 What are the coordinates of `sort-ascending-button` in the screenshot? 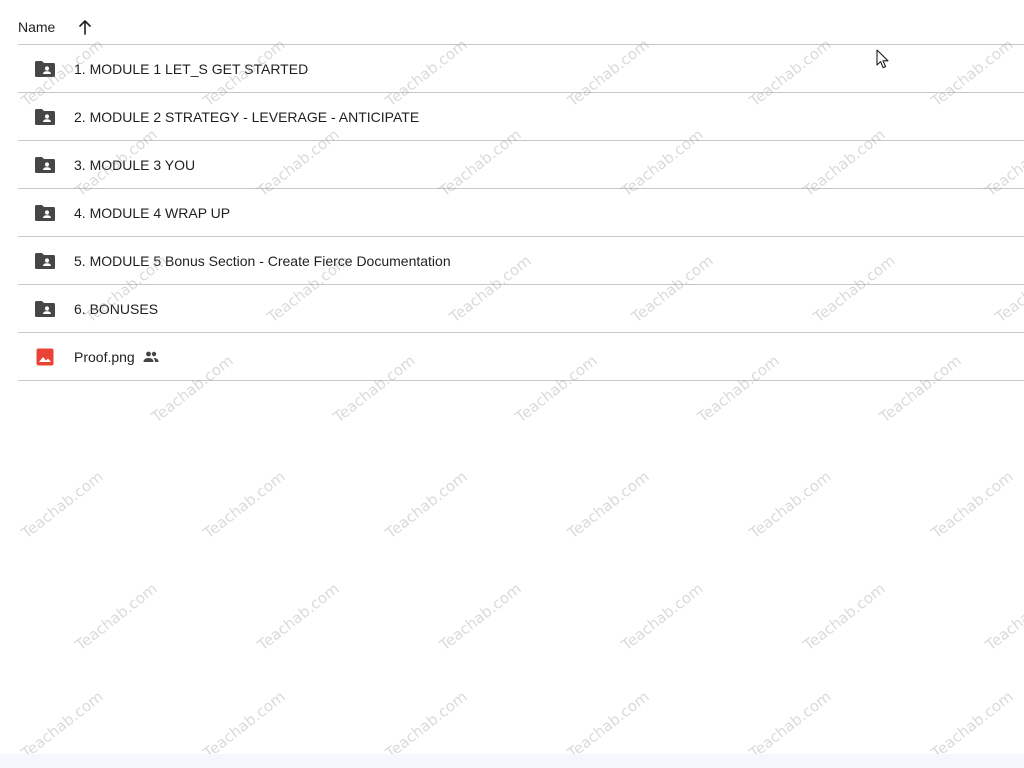 It's located at (85, 27).